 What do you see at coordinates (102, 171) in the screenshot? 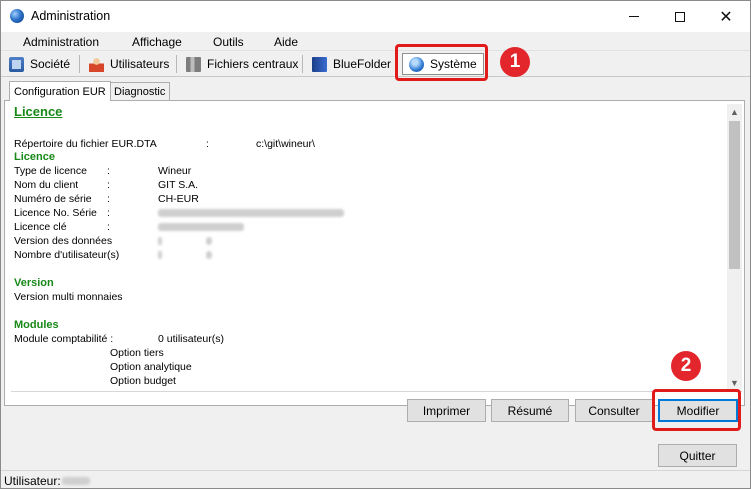
I see `licence-row: Type de licence : Wineur` at bounding box center [102, 171].